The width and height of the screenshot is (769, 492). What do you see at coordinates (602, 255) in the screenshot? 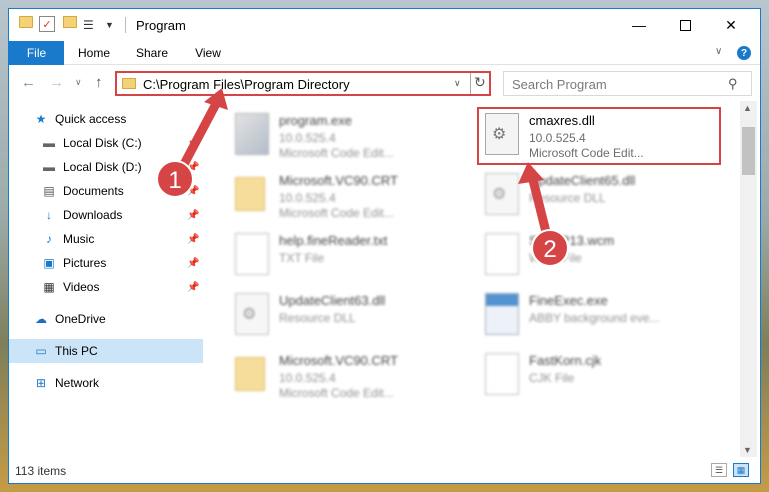
I see `file-item: SWMP13.wcm WCM File` at bounding box center [602, 255].